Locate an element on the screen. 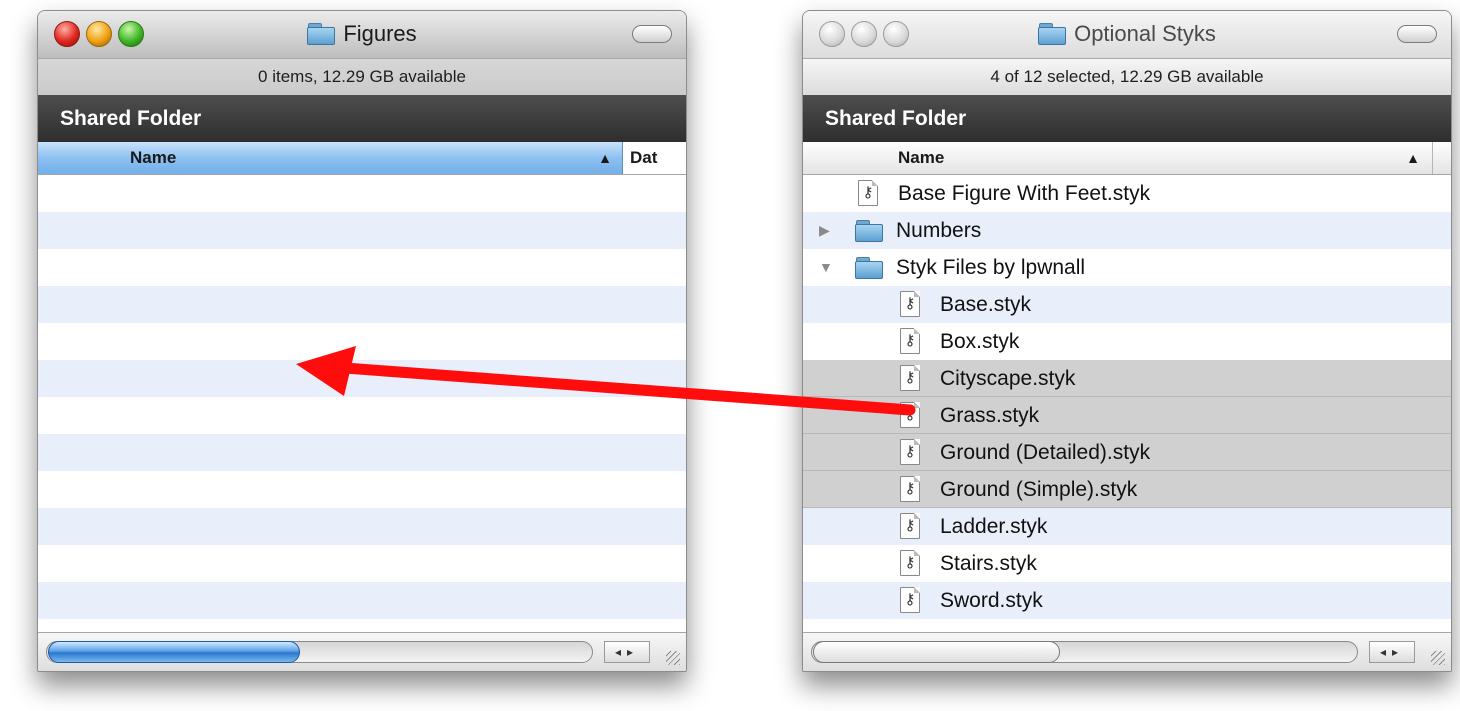 The height and width of the screenshot is (711, 1460). item-name: Sword.styk is located at coordinates (991, 600).